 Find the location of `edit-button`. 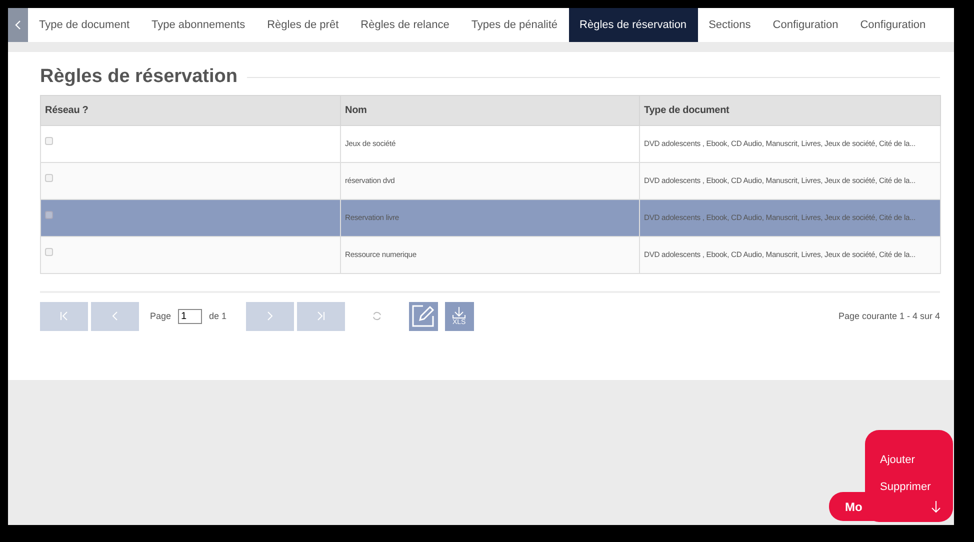

edit-button is located at coordinates (423, 316).